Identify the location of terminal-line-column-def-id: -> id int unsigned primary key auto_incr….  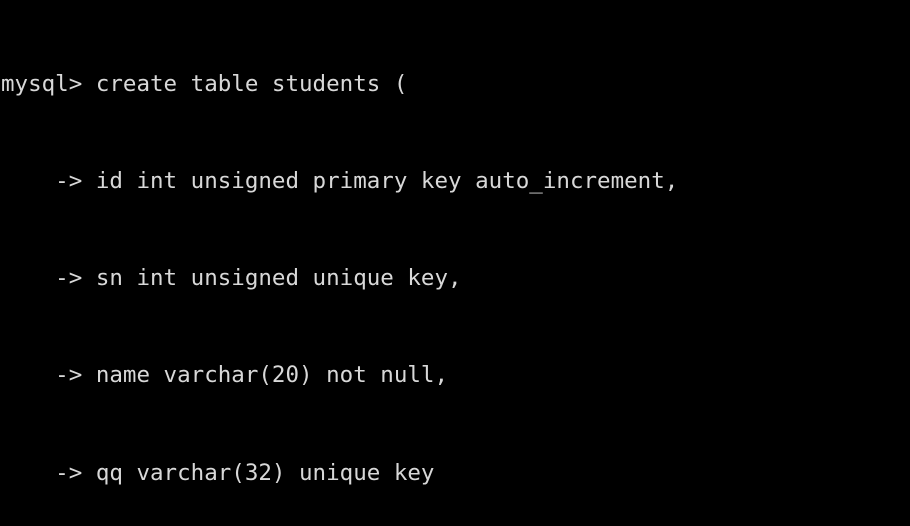
(340, 181).